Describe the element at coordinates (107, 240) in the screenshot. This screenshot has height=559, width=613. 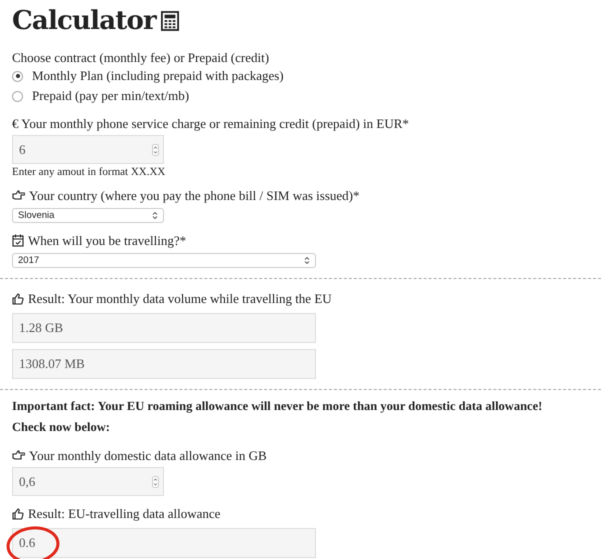
I see `field-label: When will you be travelling?*` at that location.